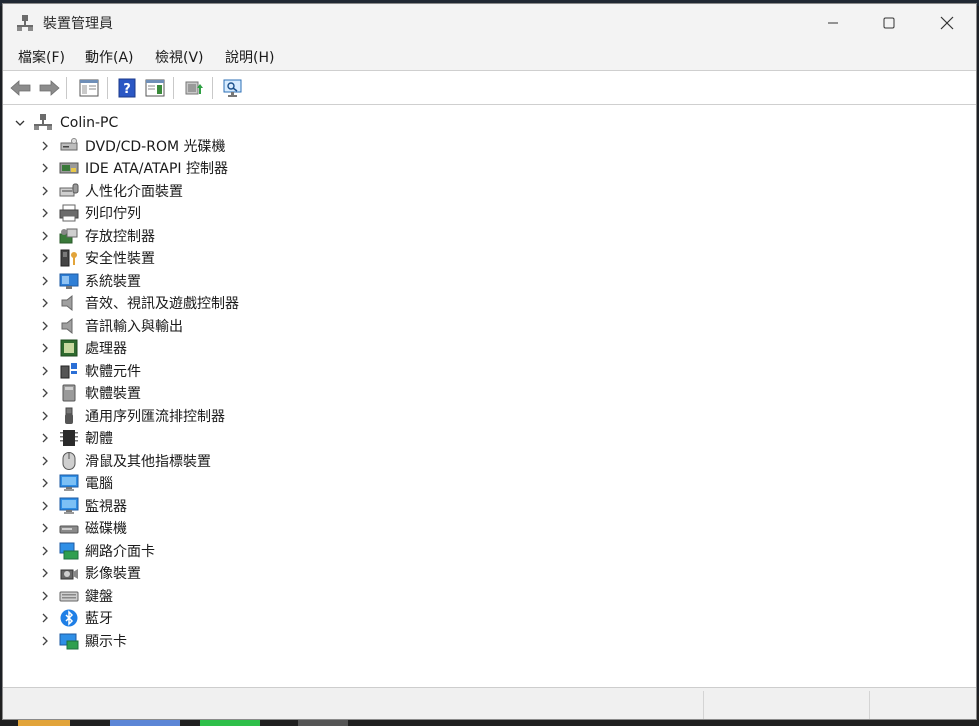 The width and height of the screenshot is (979, 726). Describe the element at coordinates (489, 551) in the screenshot. I see `tree-item-row: 網路介面卡` at that location.